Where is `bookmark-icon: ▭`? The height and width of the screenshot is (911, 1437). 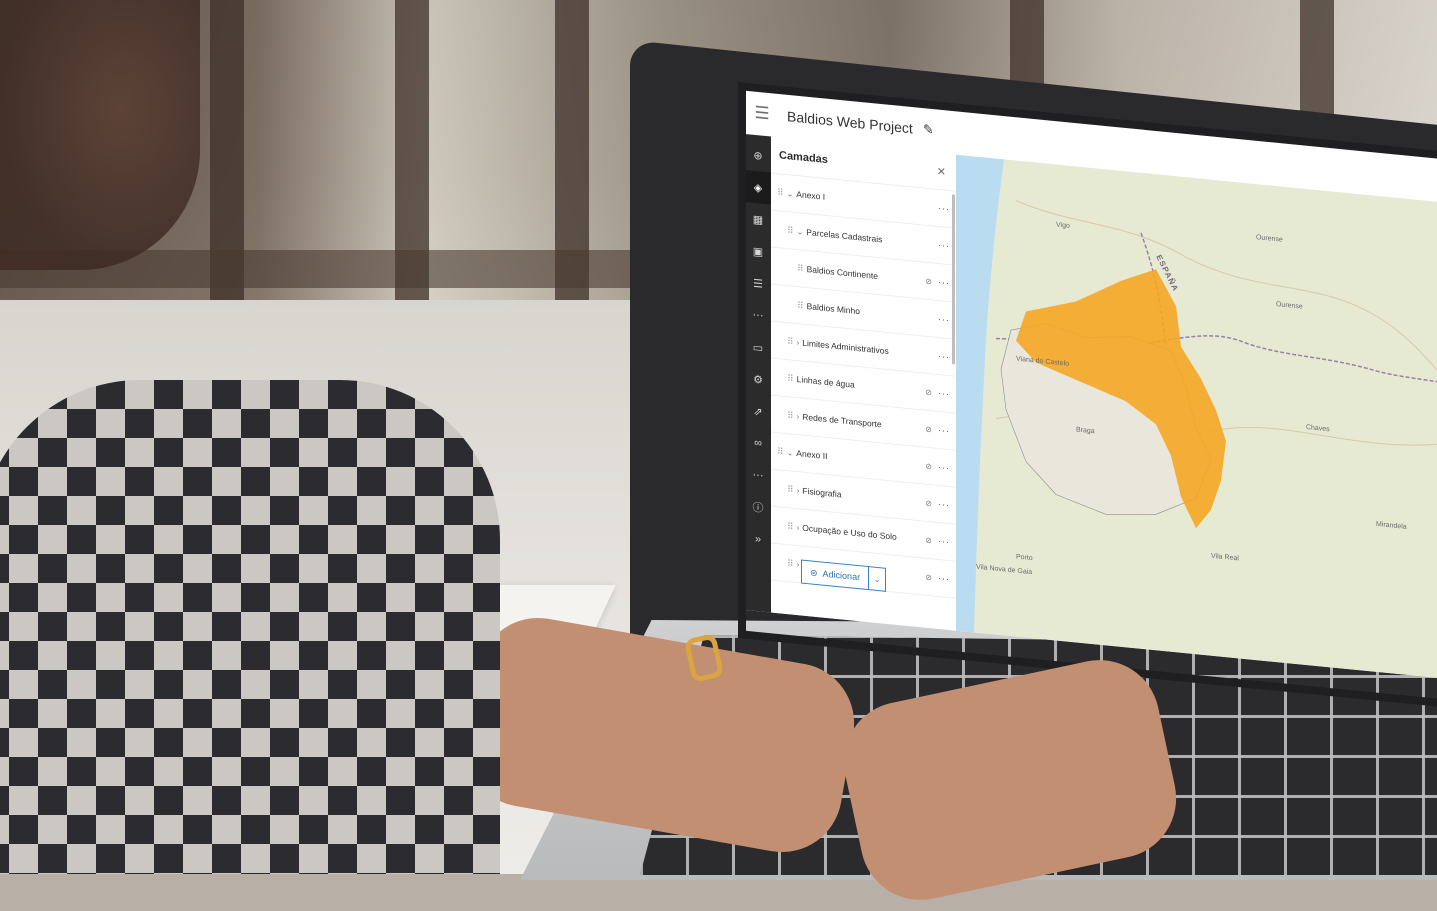
bookmark-icon: ▭ is located at coordinates (758, 347).